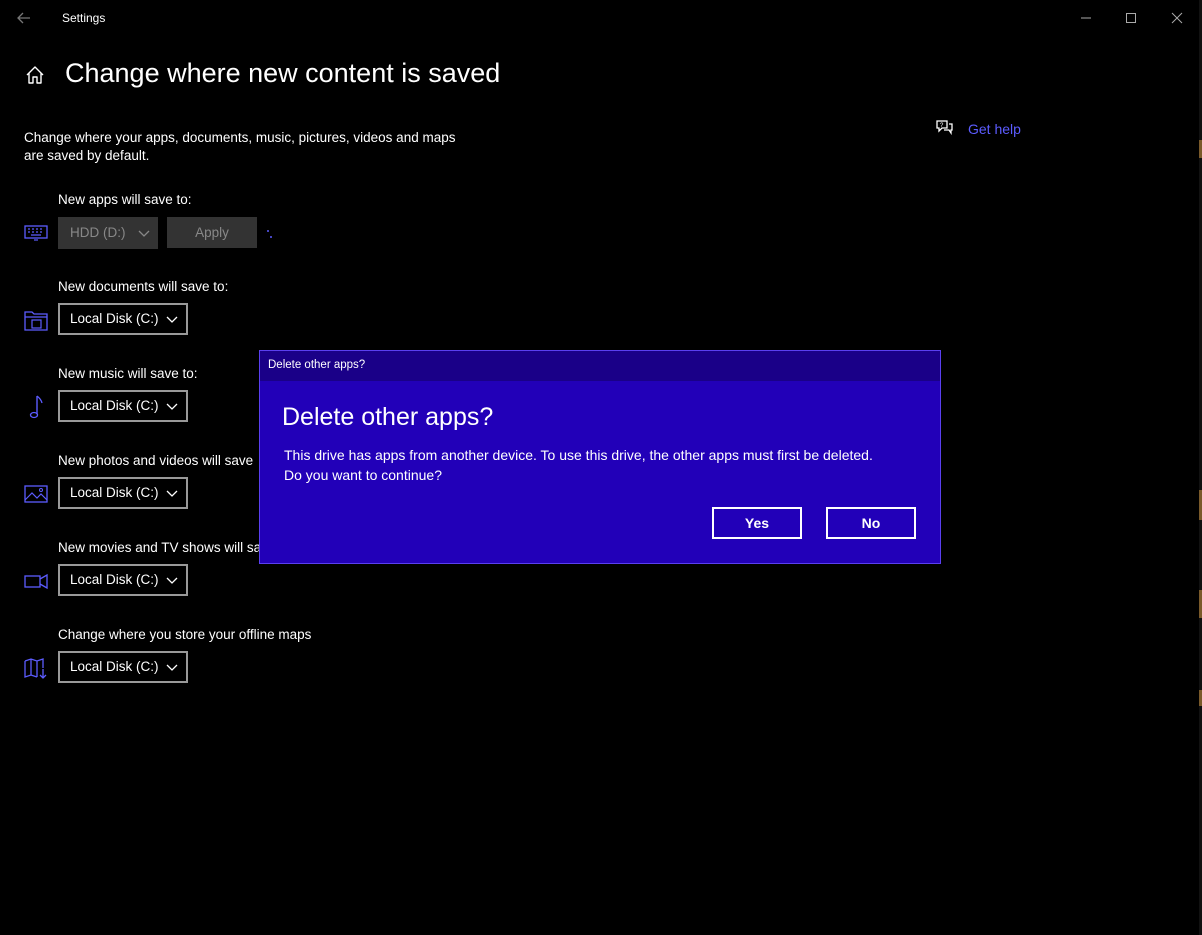 This screenshot has width=1202, height=935. I want to click on dialog-titlebar: Delete other apps?, so click(600, 366).